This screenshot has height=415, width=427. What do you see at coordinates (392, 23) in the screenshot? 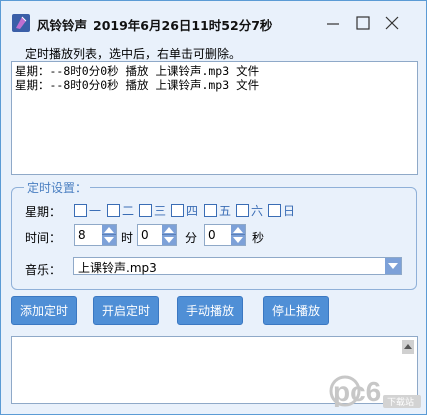
I see `close-icon` at bounding box center [392, 23].